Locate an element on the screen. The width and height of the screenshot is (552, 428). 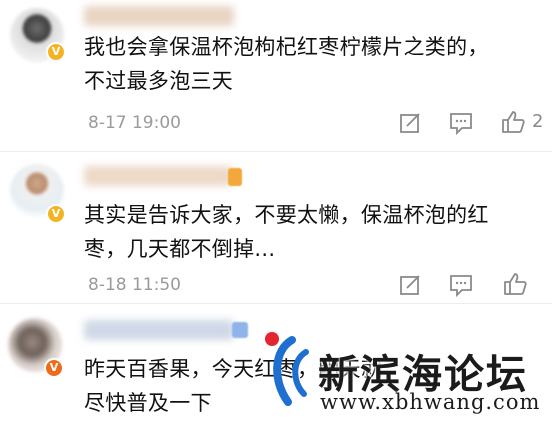
comment-text: 我也会拿保温杯泡枸杞红枣柠檬片之类的， 不过最多泡三天 is located at coordinates (310, 64).